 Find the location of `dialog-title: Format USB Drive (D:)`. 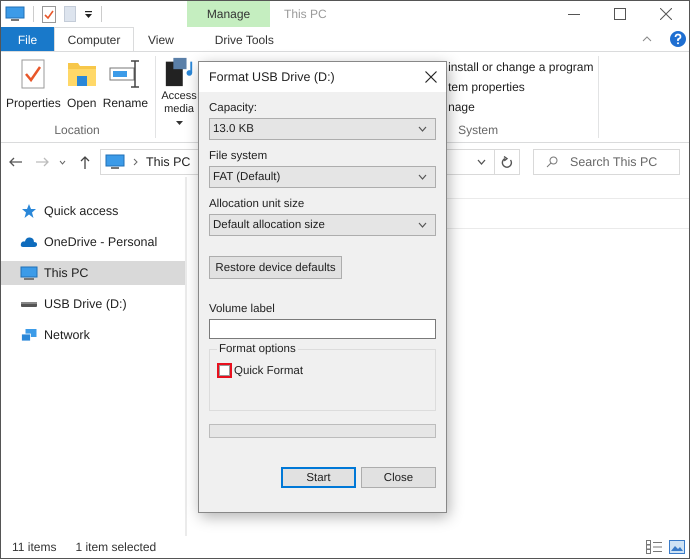

dialog-title: Format USB Drive (D:) is located at coordinates (272, 77).